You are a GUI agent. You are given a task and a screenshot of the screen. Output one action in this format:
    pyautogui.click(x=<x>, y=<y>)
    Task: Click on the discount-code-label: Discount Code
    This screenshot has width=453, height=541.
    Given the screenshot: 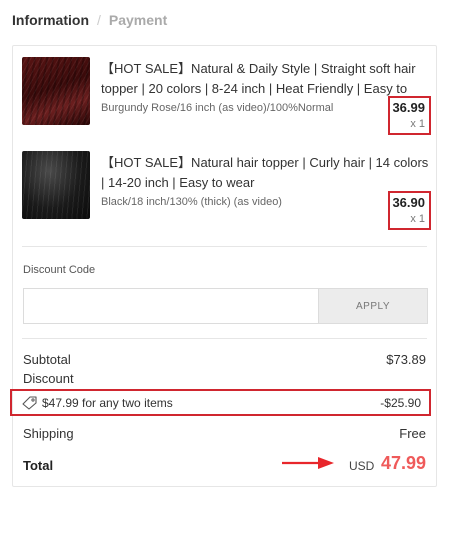 What is the action you would take?
    pyautogui.click(x=59, y=270)
    